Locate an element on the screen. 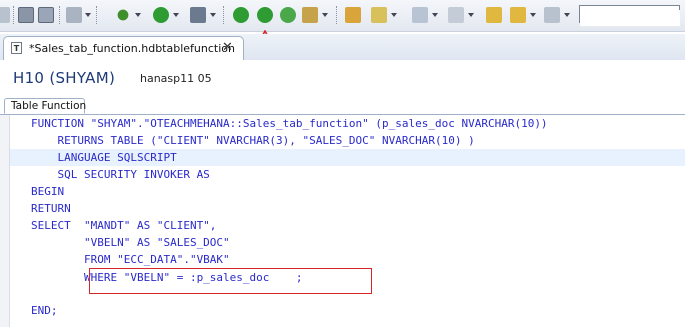 This screenshot has height=327, width=685. activate-icon is located at coordinates (265, 15).